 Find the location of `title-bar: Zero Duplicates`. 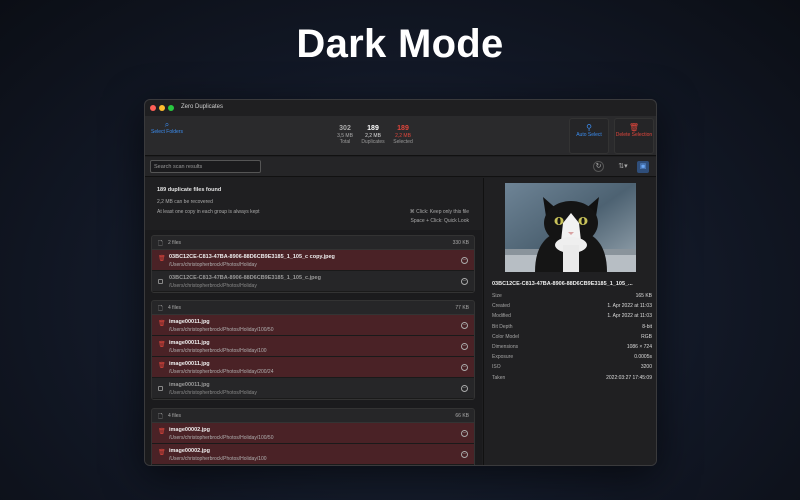

title-bar: Zero Duplicates is located at coordinates (400, 108).